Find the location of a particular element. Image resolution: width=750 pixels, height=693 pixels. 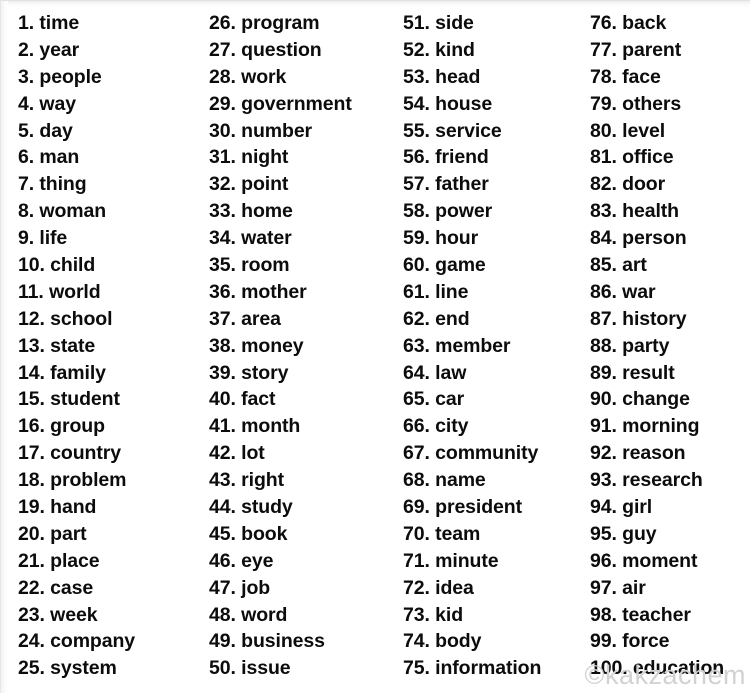

word-entry: 4. way is located at coordinates (47, 104).